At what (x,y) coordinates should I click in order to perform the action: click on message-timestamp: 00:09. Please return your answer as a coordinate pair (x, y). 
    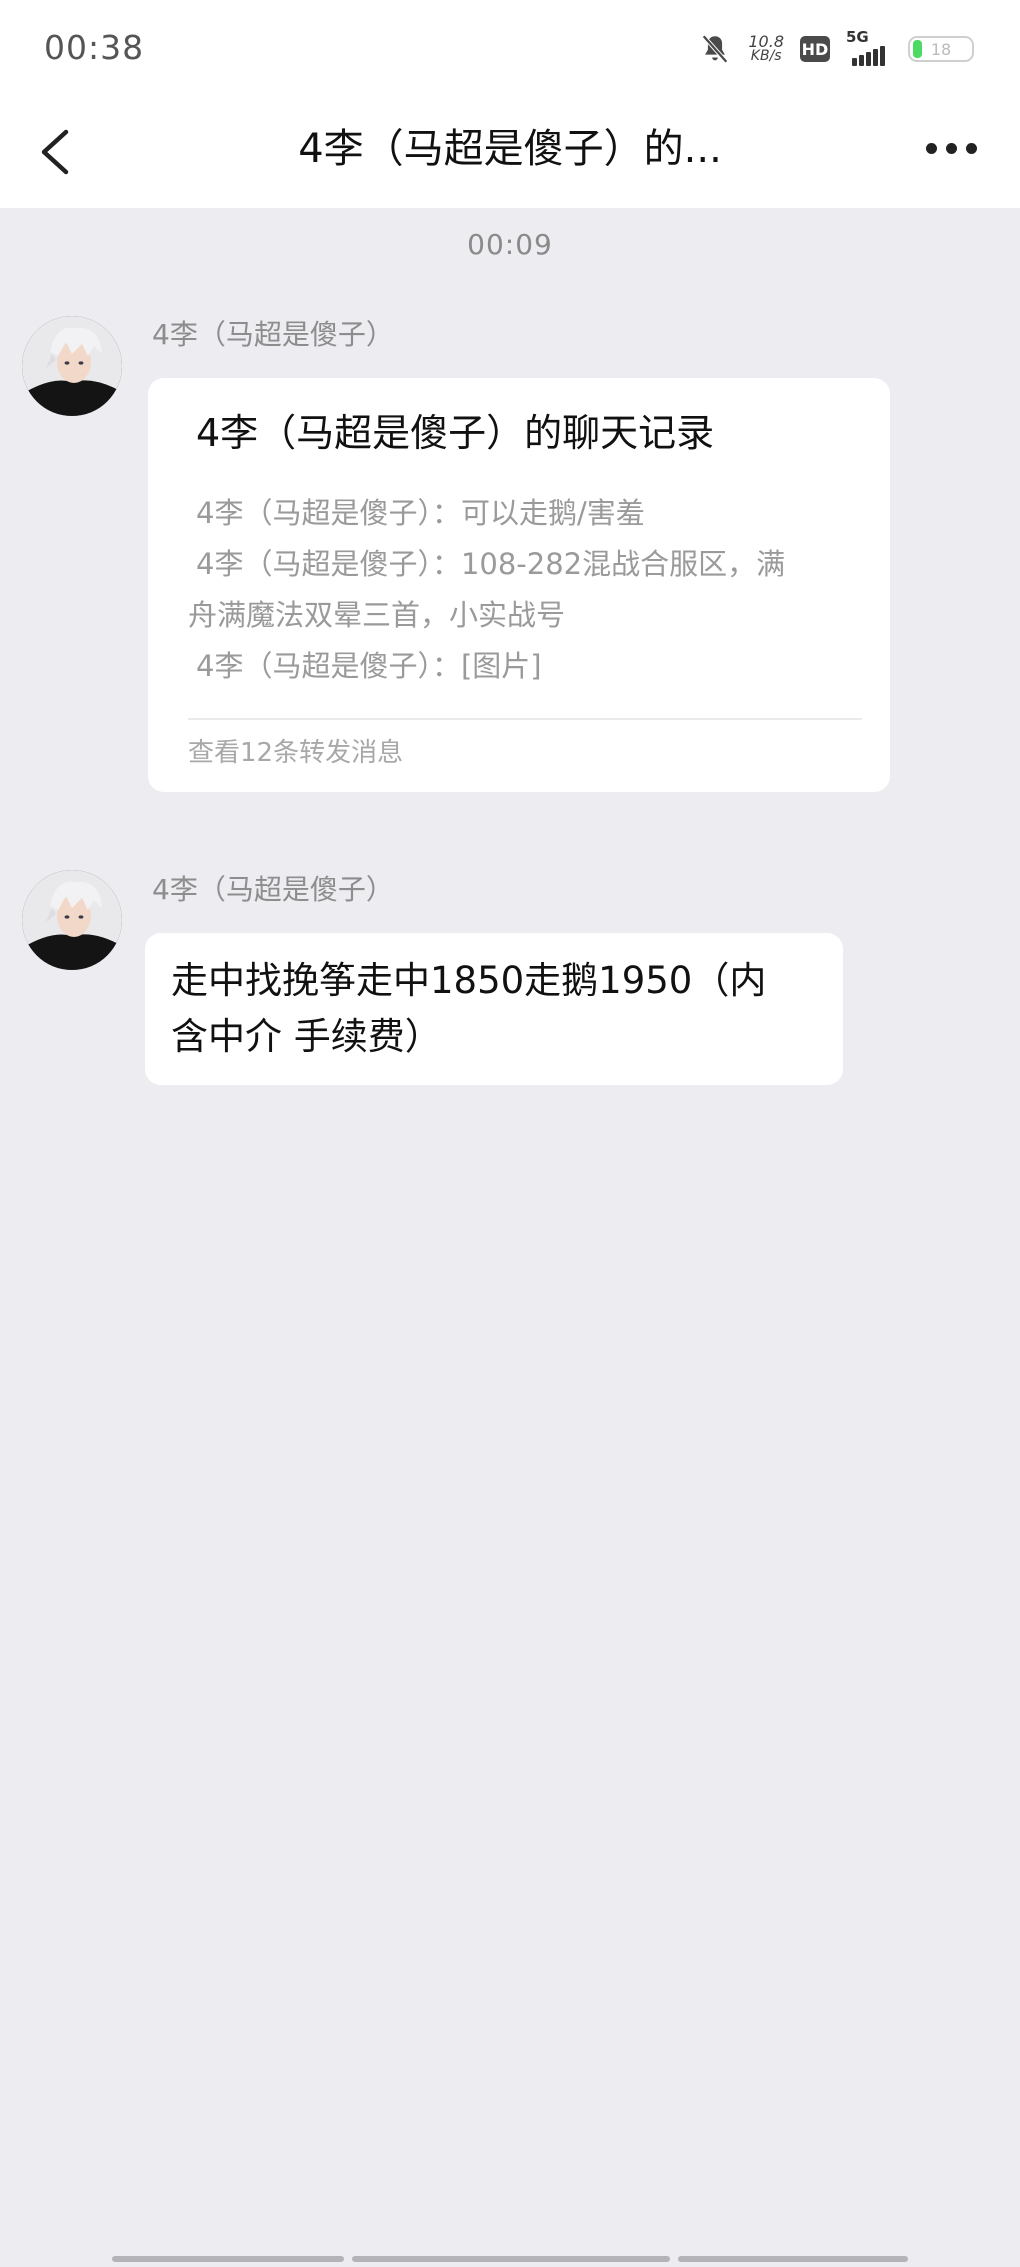
    Looking at the image, I should click on (510, 244).